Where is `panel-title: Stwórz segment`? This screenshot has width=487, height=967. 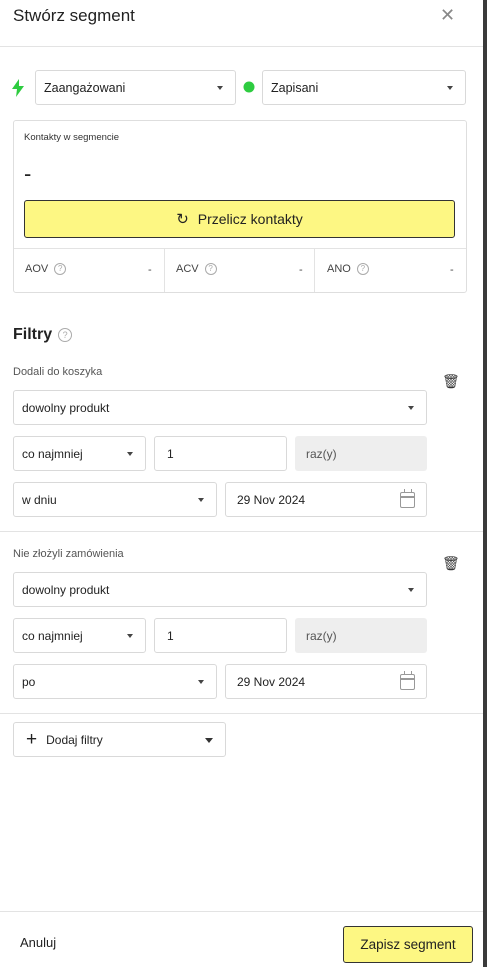
panel-title: Stwórz segment is located at coordinates (74, 15).